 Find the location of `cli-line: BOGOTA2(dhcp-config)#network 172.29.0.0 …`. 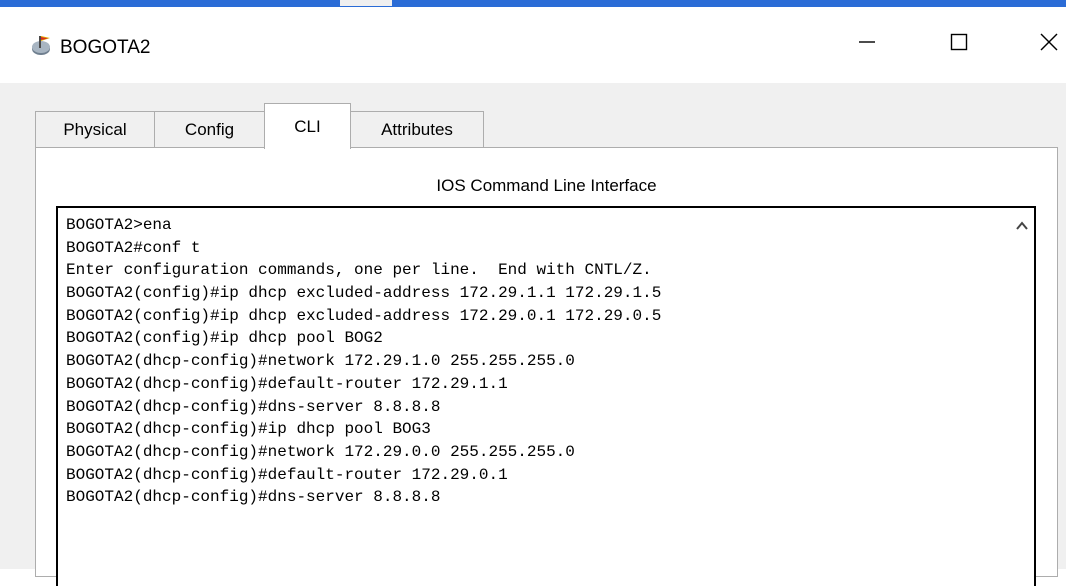

cli-line: BOGOTA2(dhcp-config)#network 172.29.0.0 … is located at coordinates (320, 451).